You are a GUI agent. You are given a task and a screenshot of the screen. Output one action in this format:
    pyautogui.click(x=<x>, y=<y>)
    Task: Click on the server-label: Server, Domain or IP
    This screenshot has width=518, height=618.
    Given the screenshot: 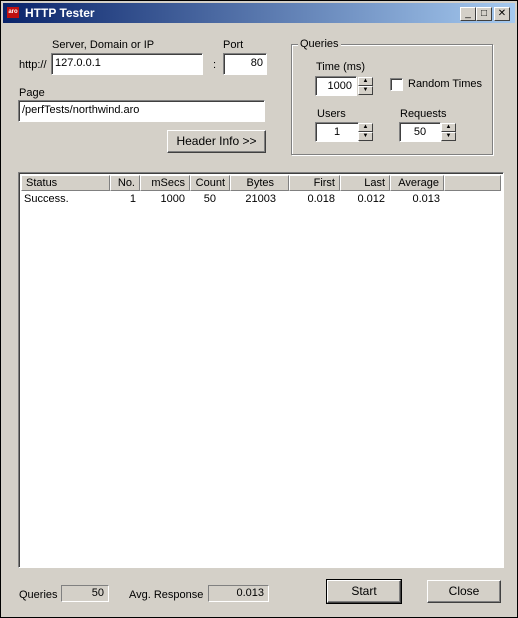 What is the action you would take?
    pyautogui.click(x=103, y=45)
    